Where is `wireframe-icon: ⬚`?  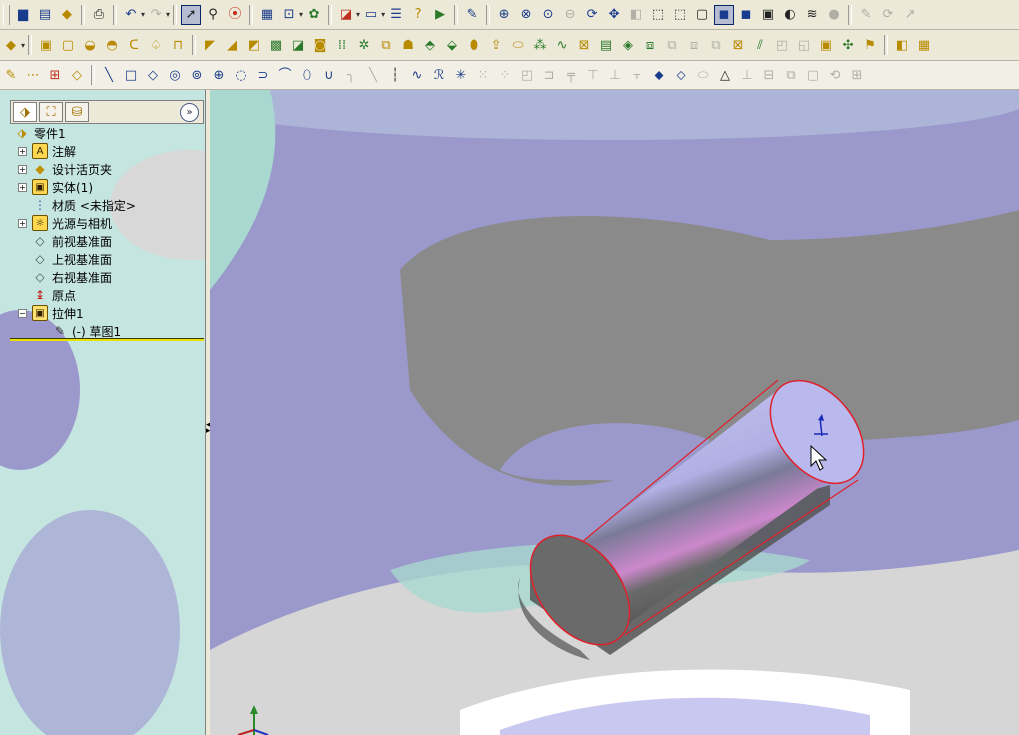
wireframe-icon: ⬚ is located at coordinates (658, 15).